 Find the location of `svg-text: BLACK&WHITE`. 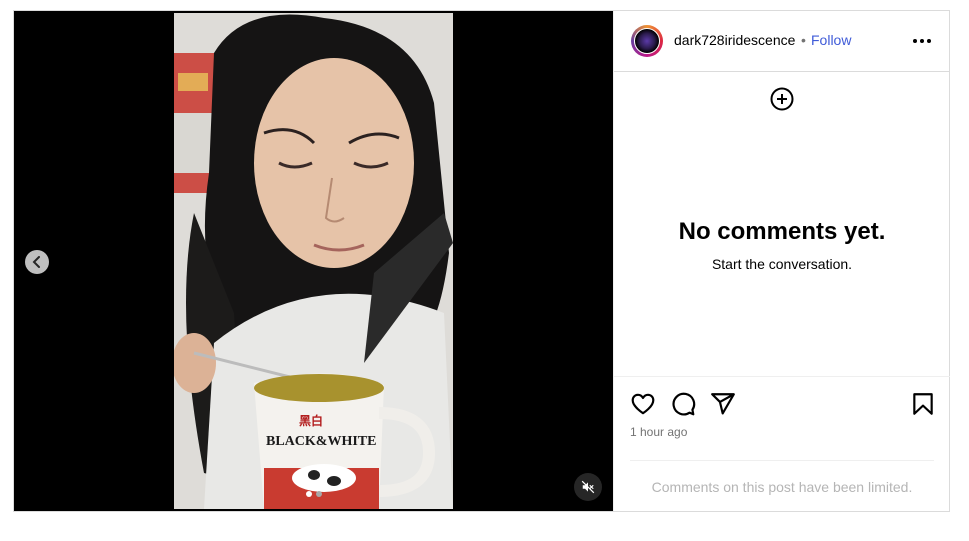

svg-text: BLACK&WHITE is located at coordinates (321, 441).